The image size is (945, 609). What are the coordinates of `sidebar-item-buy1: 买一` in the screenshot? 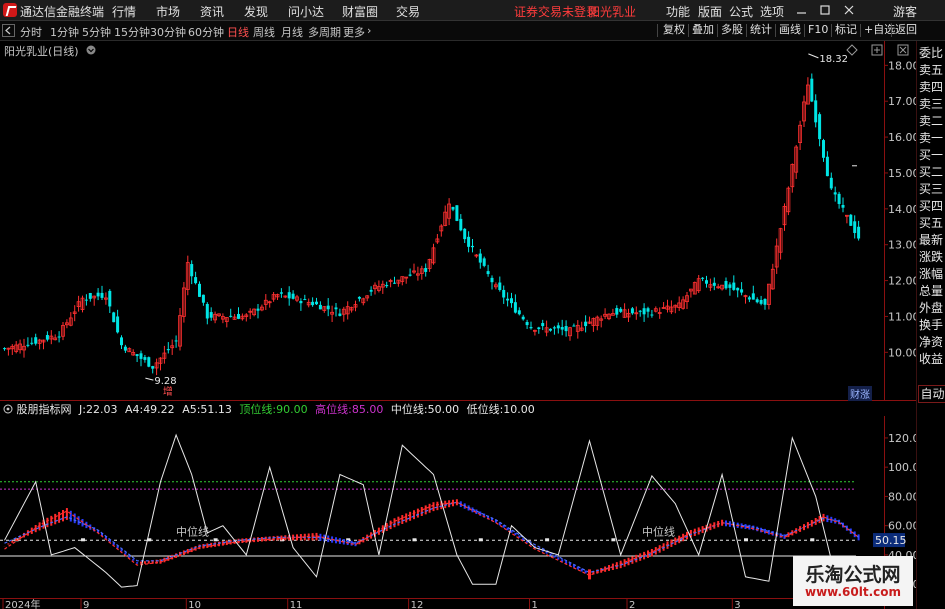 It's located at (932, 155).